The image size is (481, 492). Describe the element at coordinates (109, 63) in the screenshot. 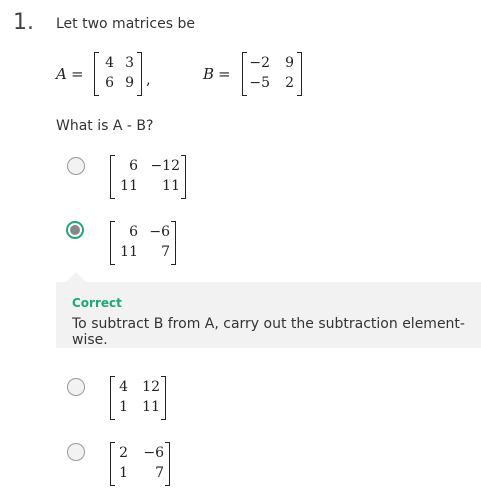

I see `matrix-a-cell: 4` at that location.